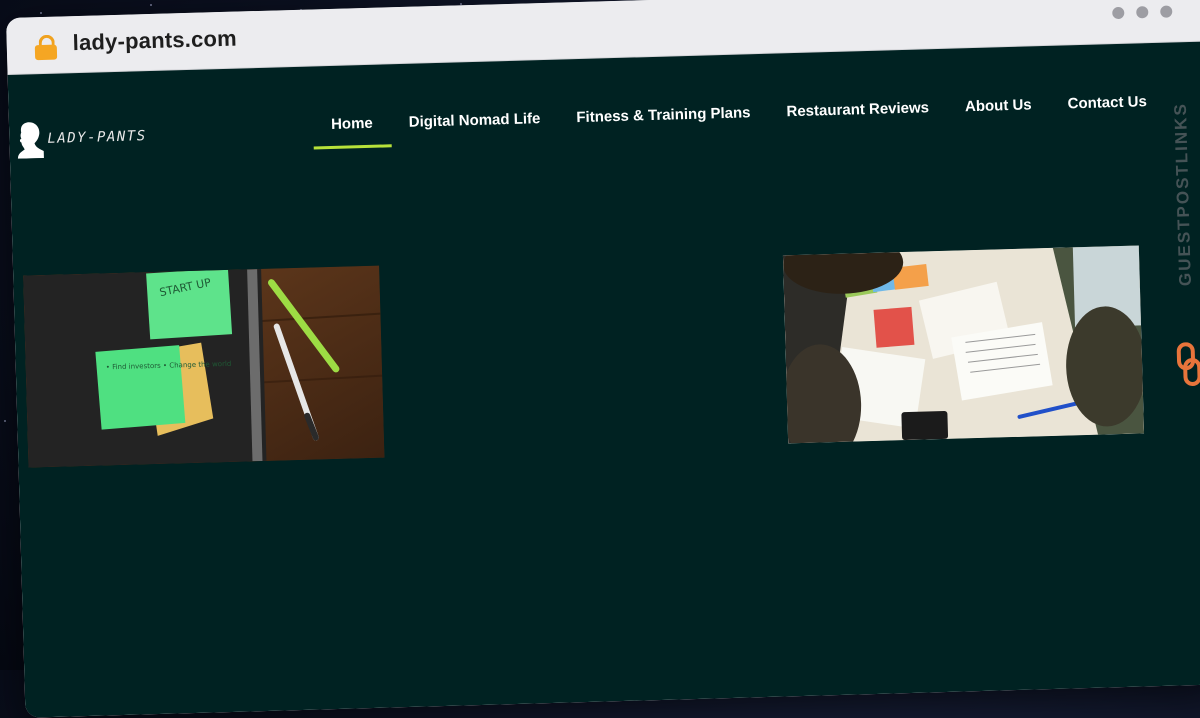  Describe the element at coordinates (46, 47) in the screenshot. I see `lock-icon` at that location.